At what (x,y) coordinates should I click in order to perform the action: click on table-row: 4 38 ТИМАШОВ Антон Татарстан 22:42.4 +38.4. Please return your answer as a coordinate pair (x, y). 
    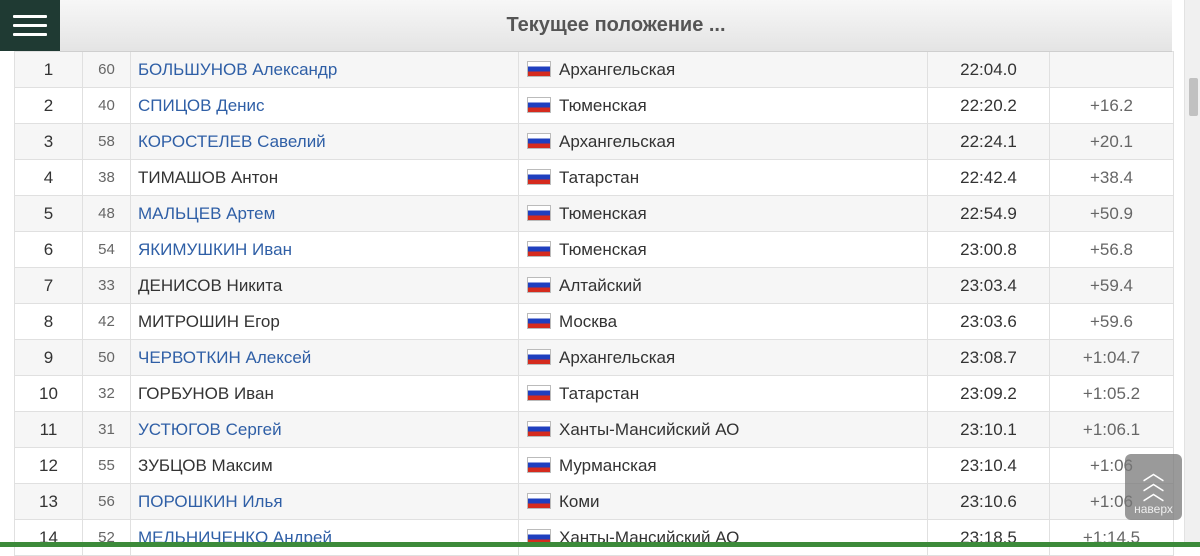
    Looking at the image, I should click on (594, 177).